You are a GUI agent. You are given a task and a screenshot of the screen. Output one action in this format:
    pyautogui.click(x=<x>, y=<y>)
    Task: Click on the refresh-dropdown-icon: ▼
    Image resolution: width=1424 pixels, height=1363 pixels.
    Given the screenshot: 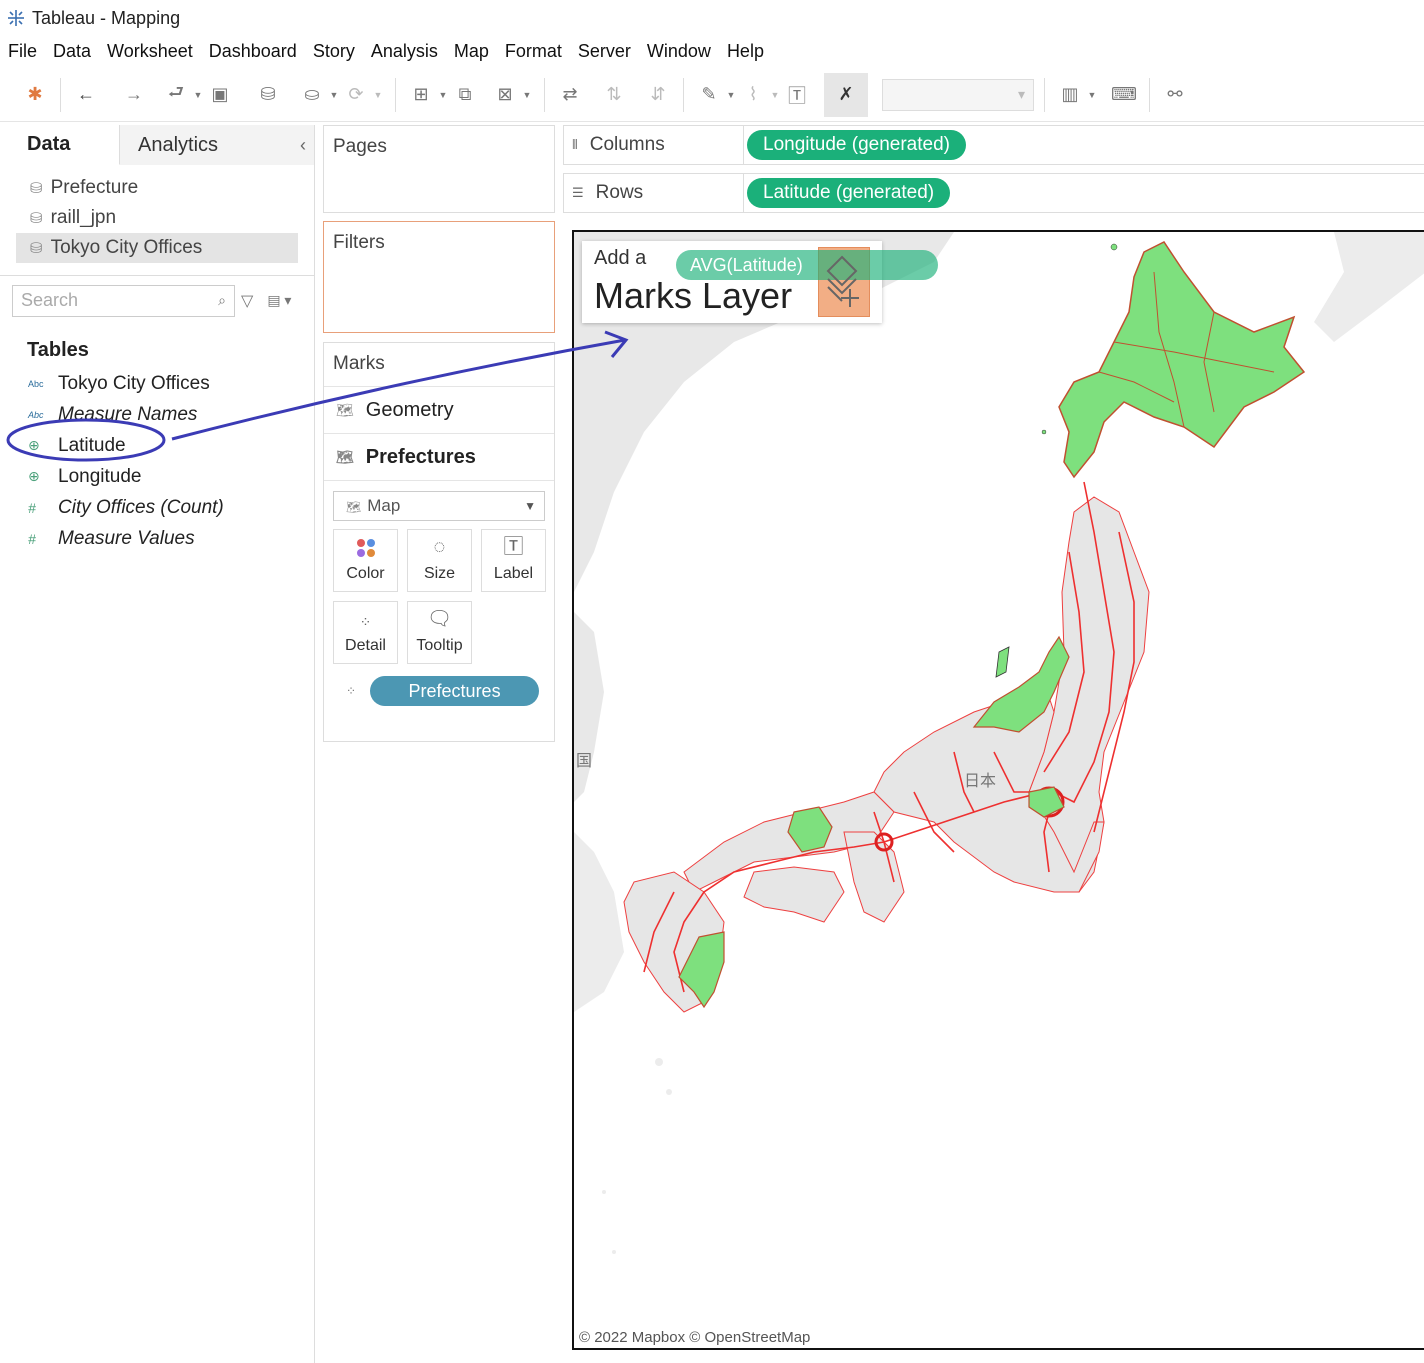 What is the action you would take?
    pyautogui.click(x=378, y=95)
    